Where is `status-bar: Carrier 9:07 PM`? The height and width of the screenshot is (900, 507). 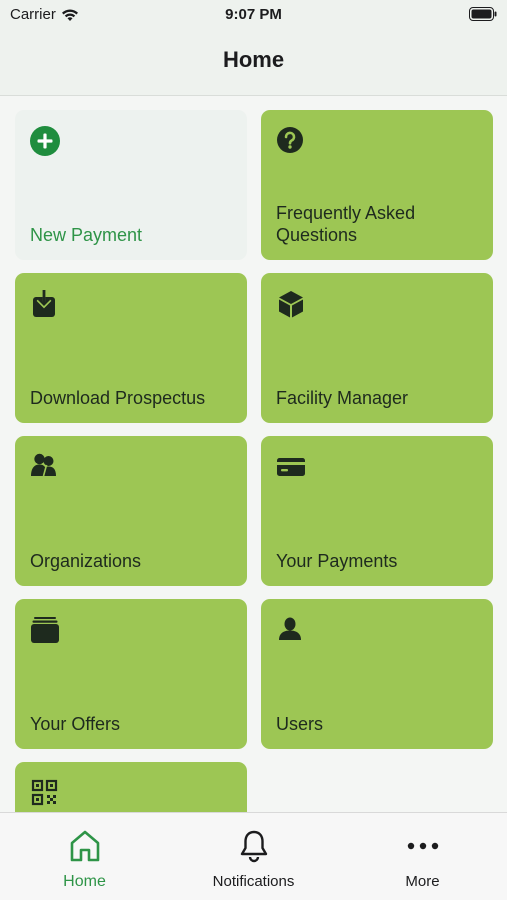
status-bar: Carrier 9:07 PM is located at coordinates (253, 15).